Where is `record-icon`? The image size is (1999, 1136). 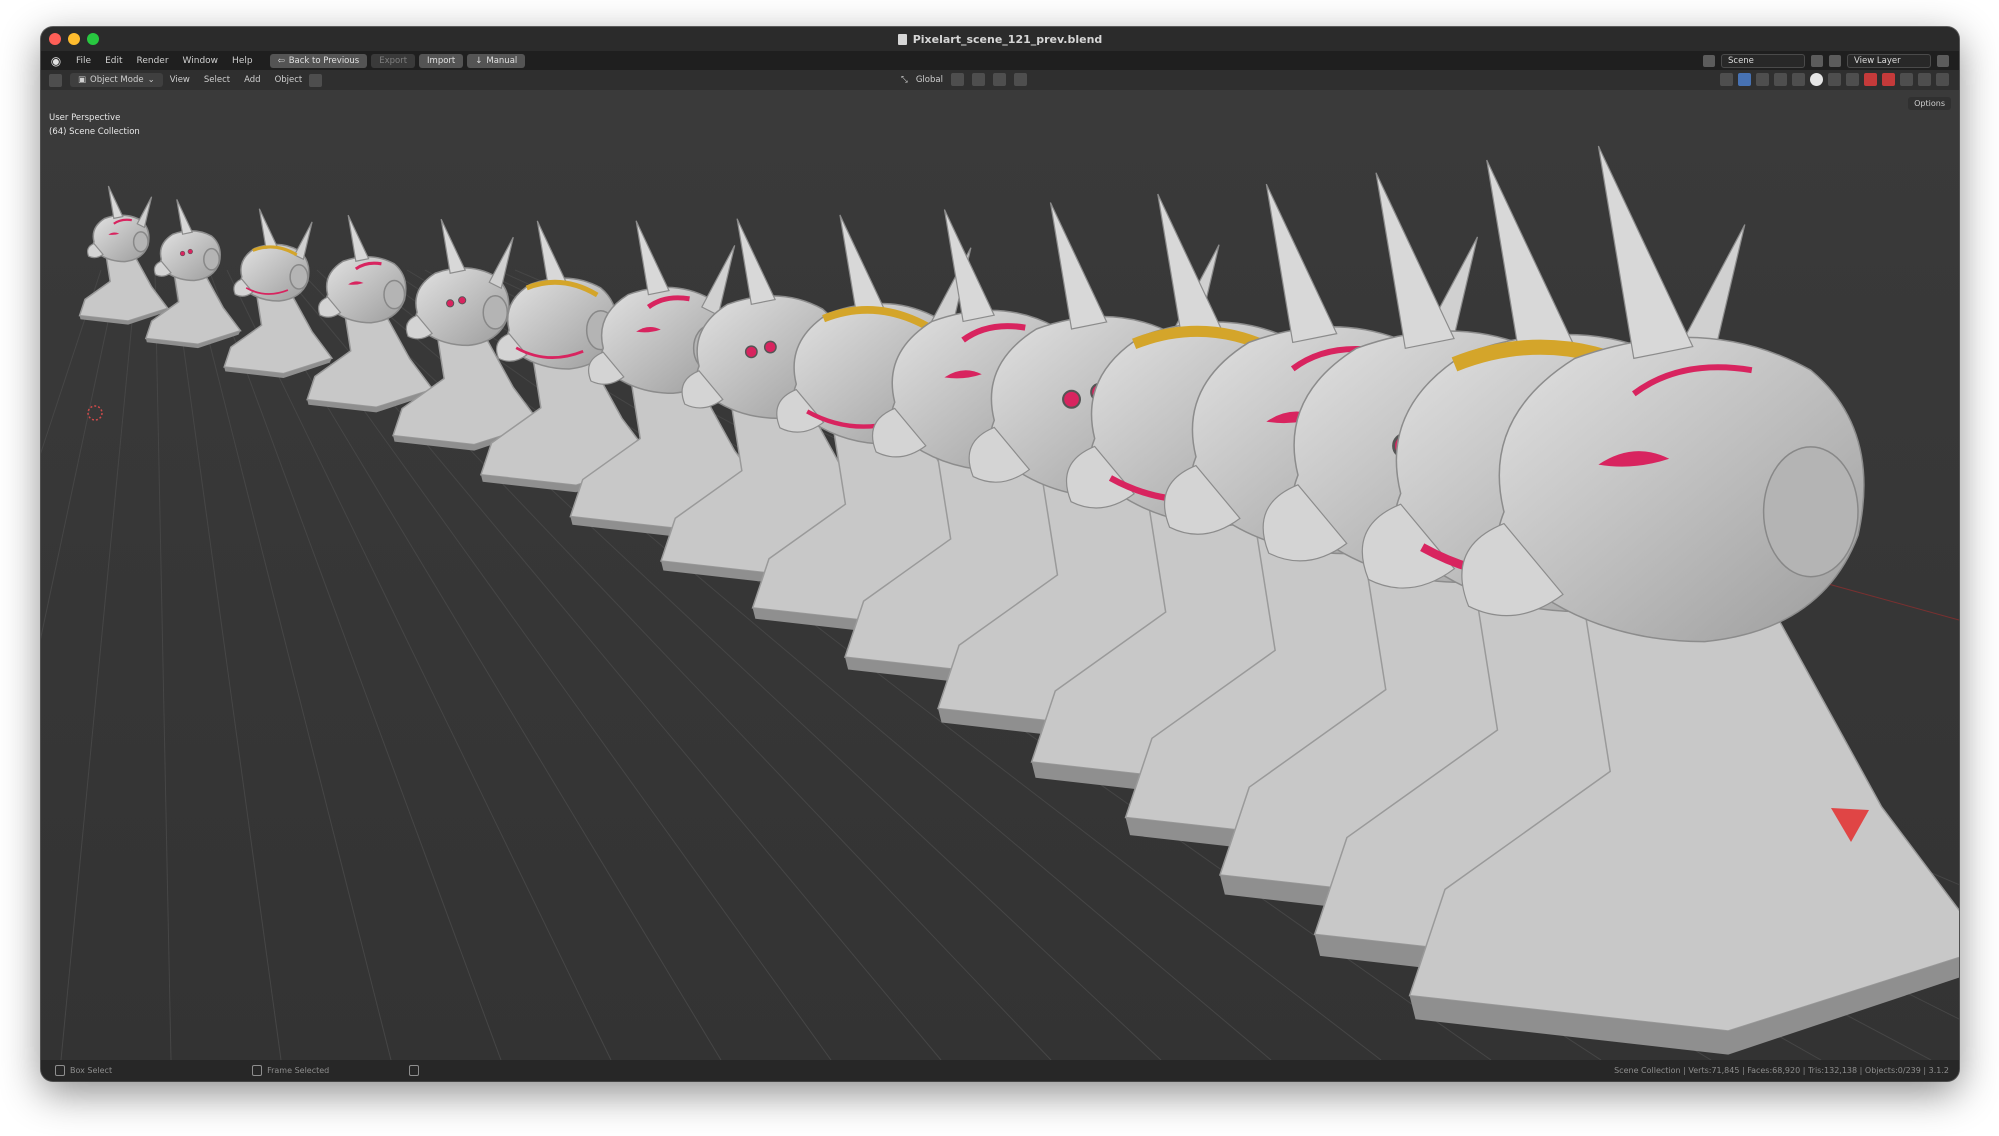 record-icon is located at coordinates (1870, 79).